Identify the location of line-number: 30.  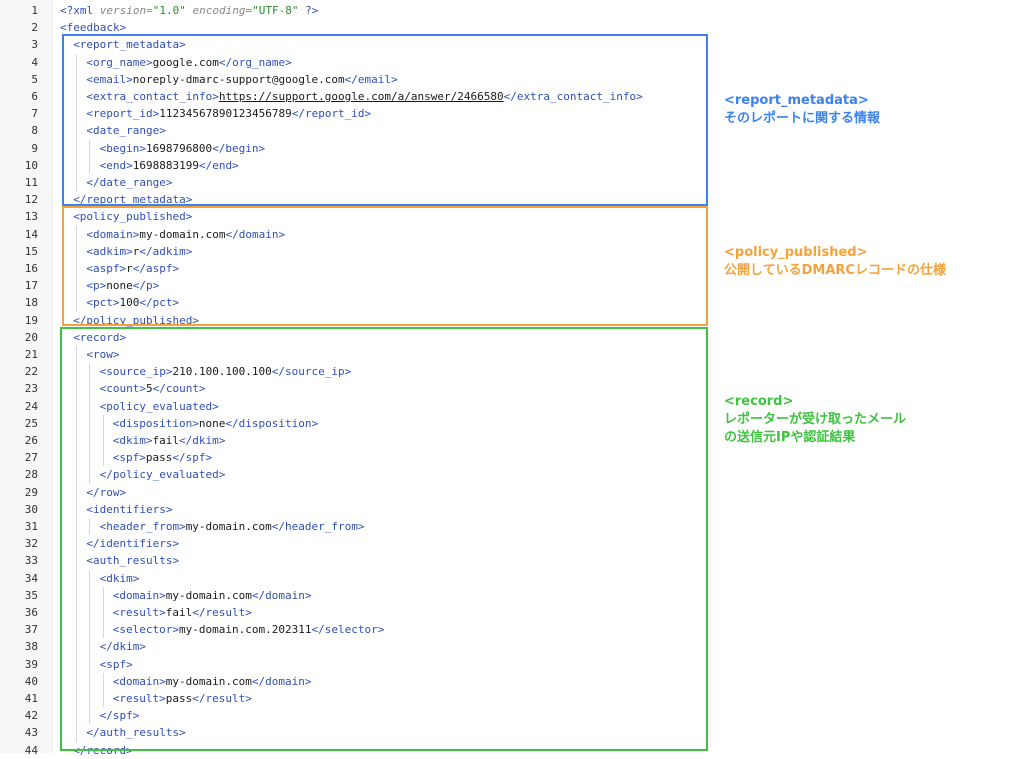
(31, 509).